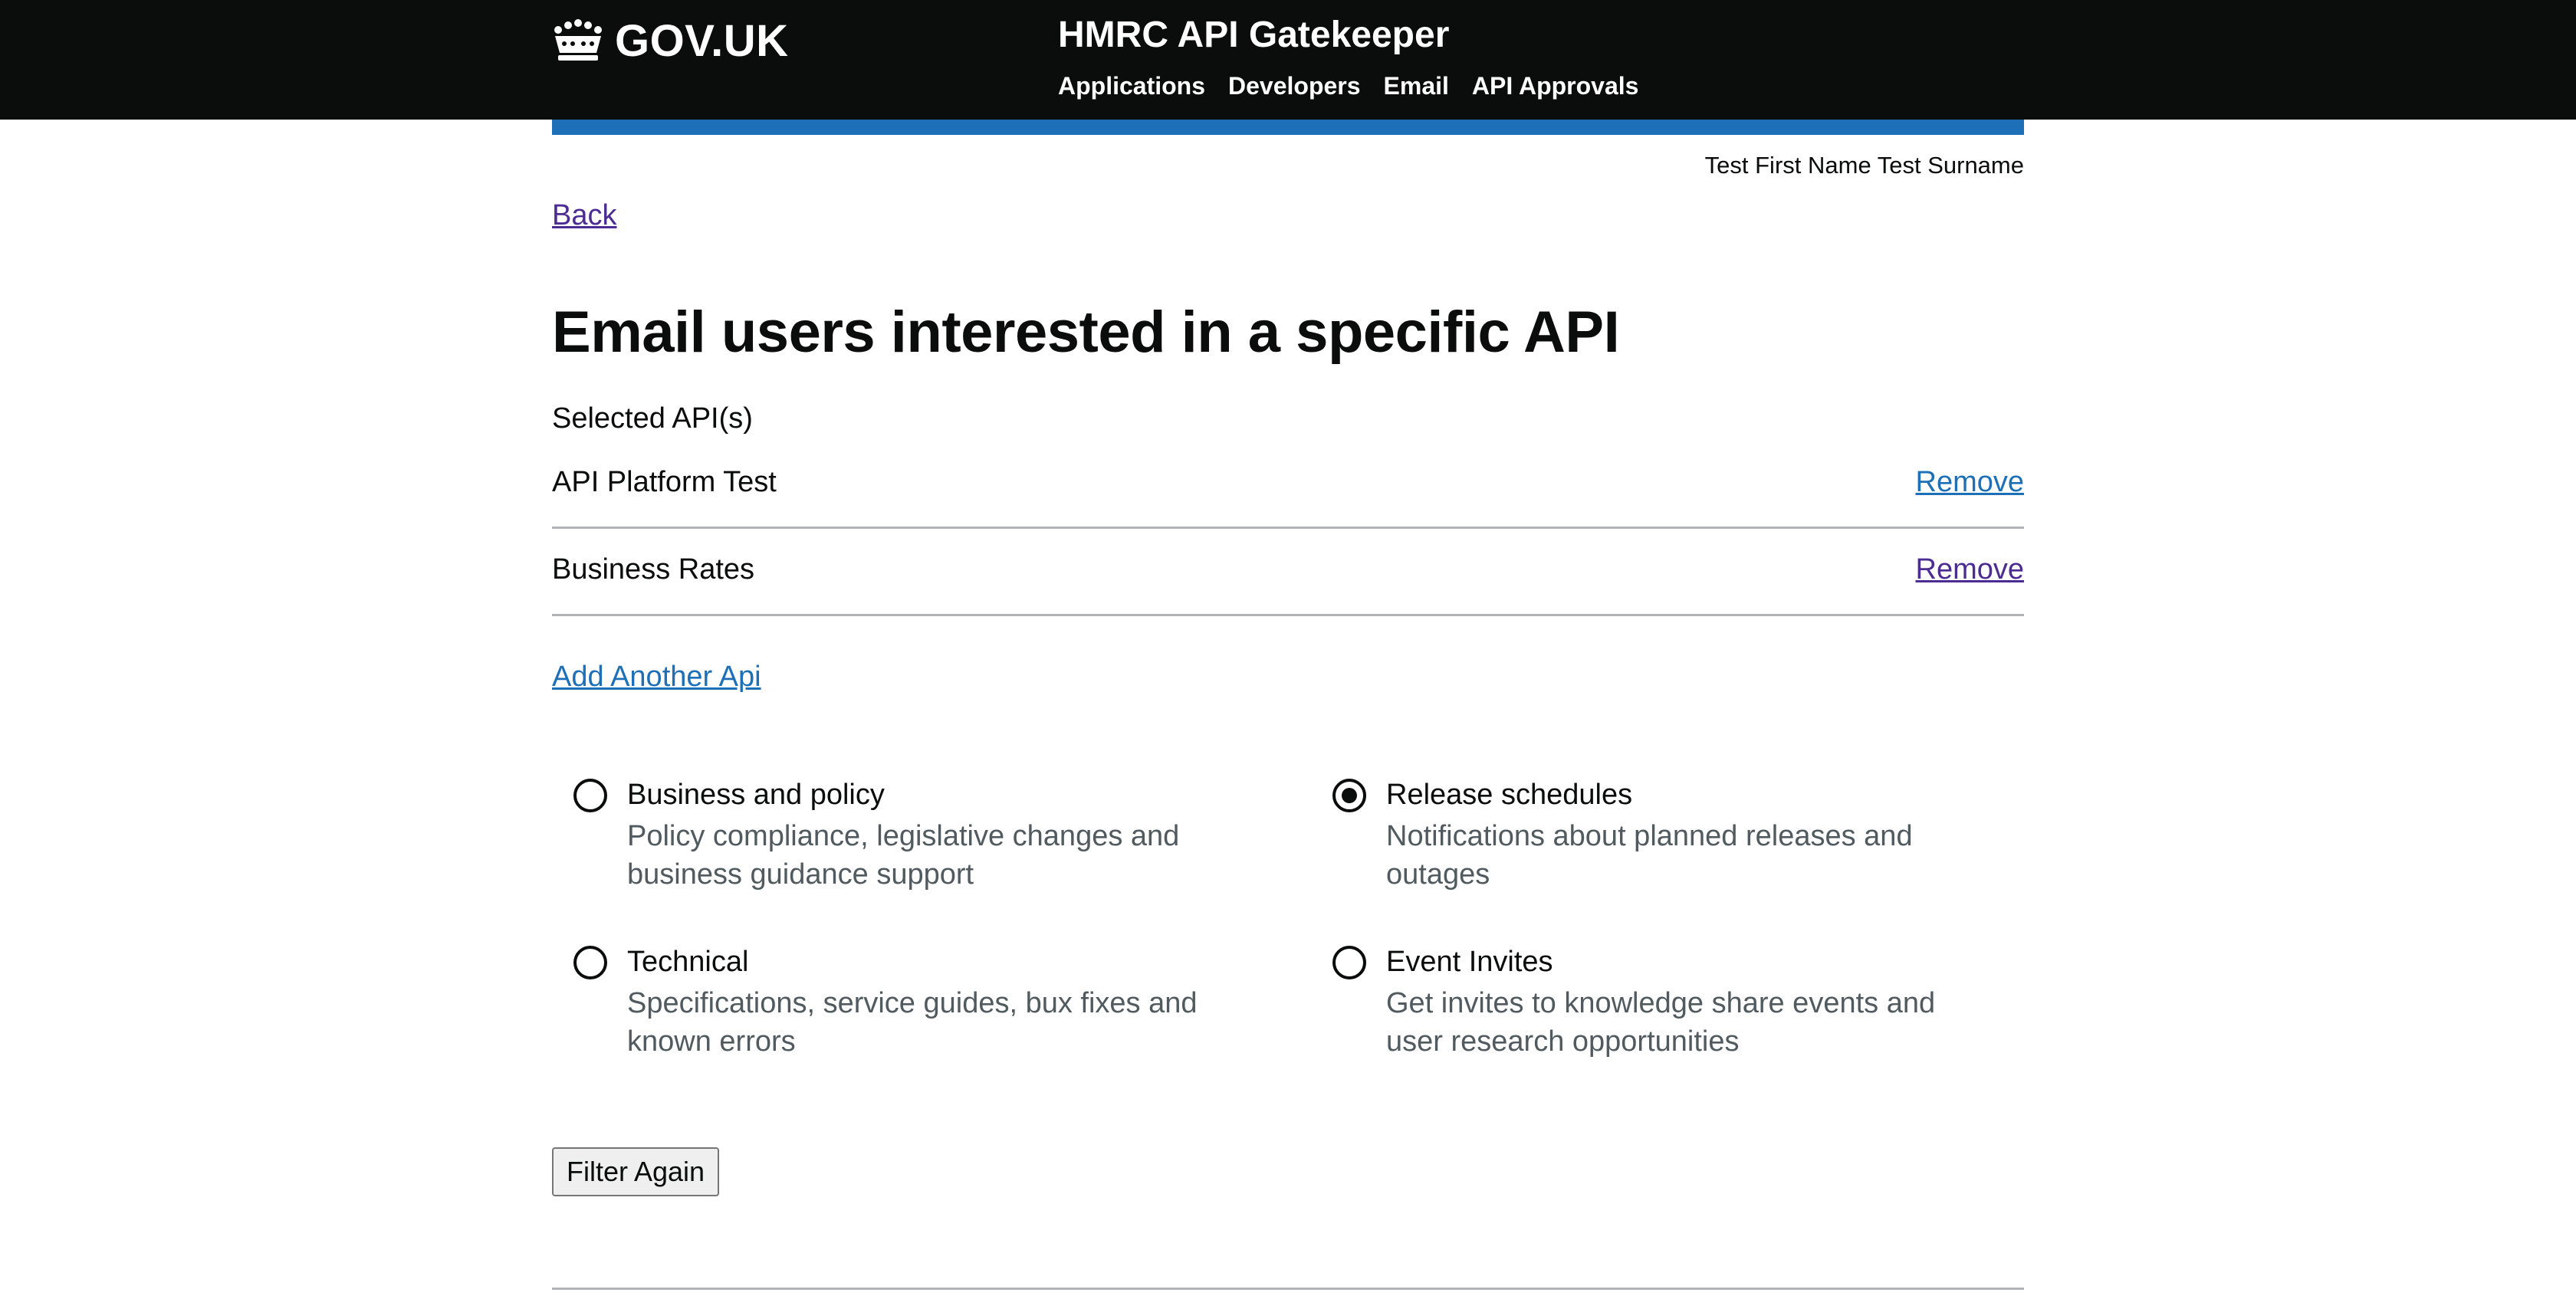  What do you see at coordinates (1288, 573) in the screenshot?
I see `selected-api-row: Business Rates Remove` at bounding box center [1288, 573].